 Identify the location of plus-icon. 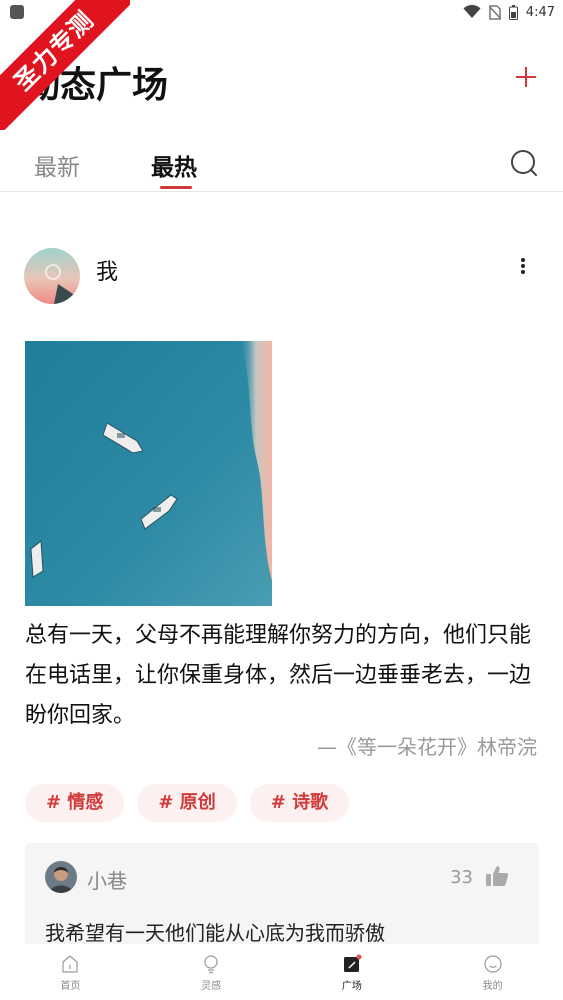
(526, 77).